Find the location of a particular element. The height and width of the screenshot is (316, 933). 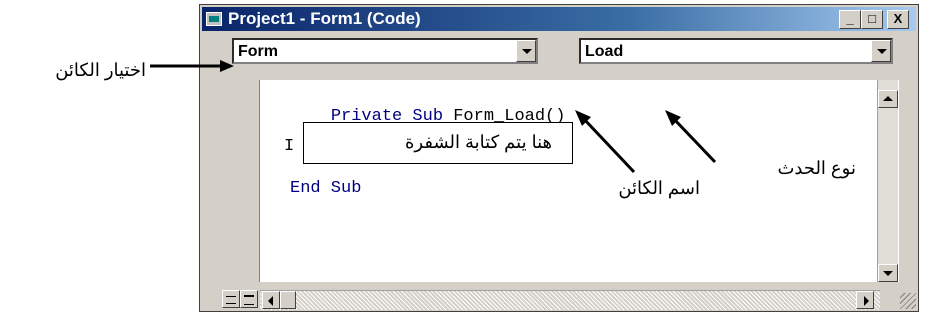

object-combo-value: Form is located at coordinates (258, 51).